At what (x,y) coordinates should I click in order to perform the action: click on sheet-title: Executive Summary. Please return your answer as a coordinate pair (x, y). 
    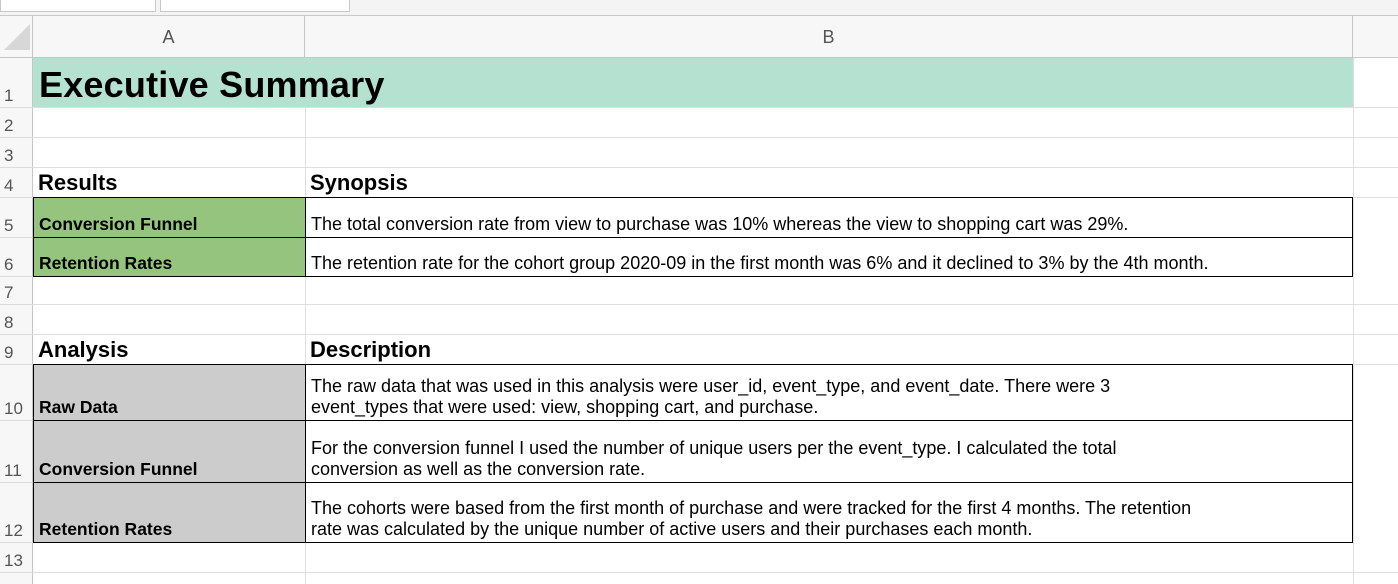
    Looking at the image, I should click on (212, 84).